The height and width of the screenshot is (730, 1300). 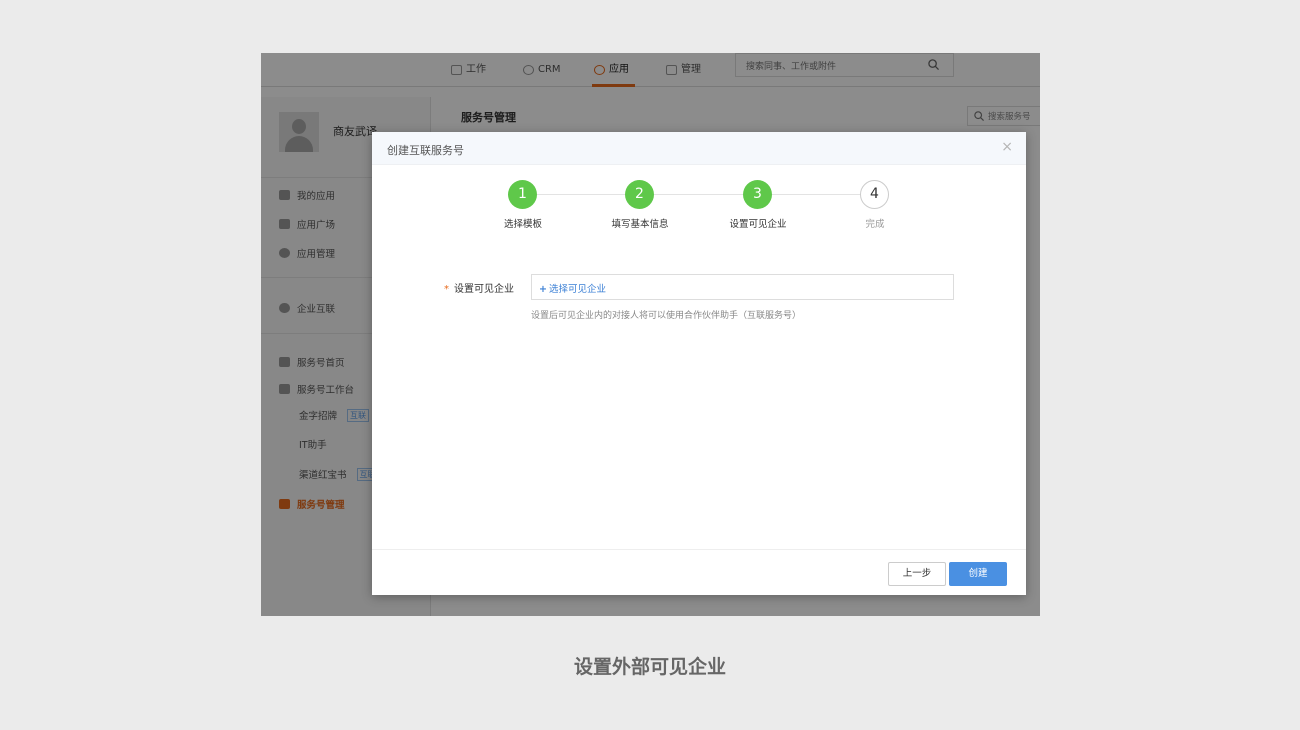 What do you see at coordinates (757, 194) in the screenshot?
I see `step-3-indicator: 3` at bounding box center [757, 194].